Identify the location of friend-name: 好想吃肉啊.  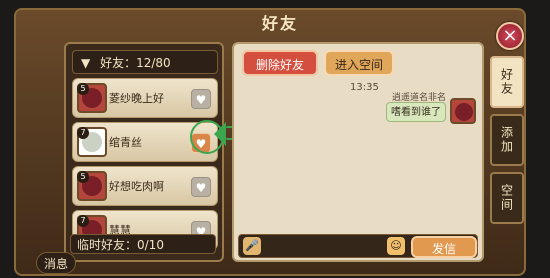
(136, 186).